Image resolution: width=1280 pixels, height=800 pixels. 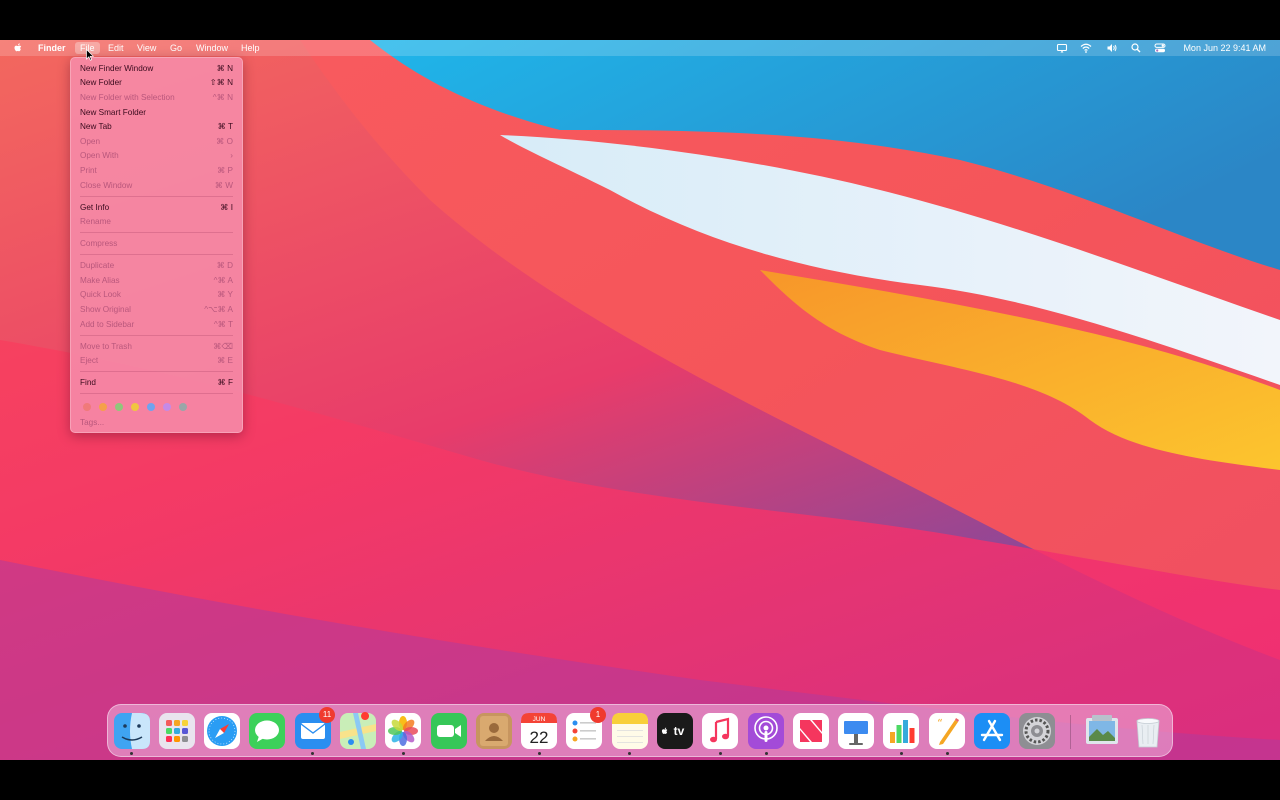 What do you see at coordinates (183, 407) in the screenshot?
I see `tag-gray` at bounding box center [183, 407].